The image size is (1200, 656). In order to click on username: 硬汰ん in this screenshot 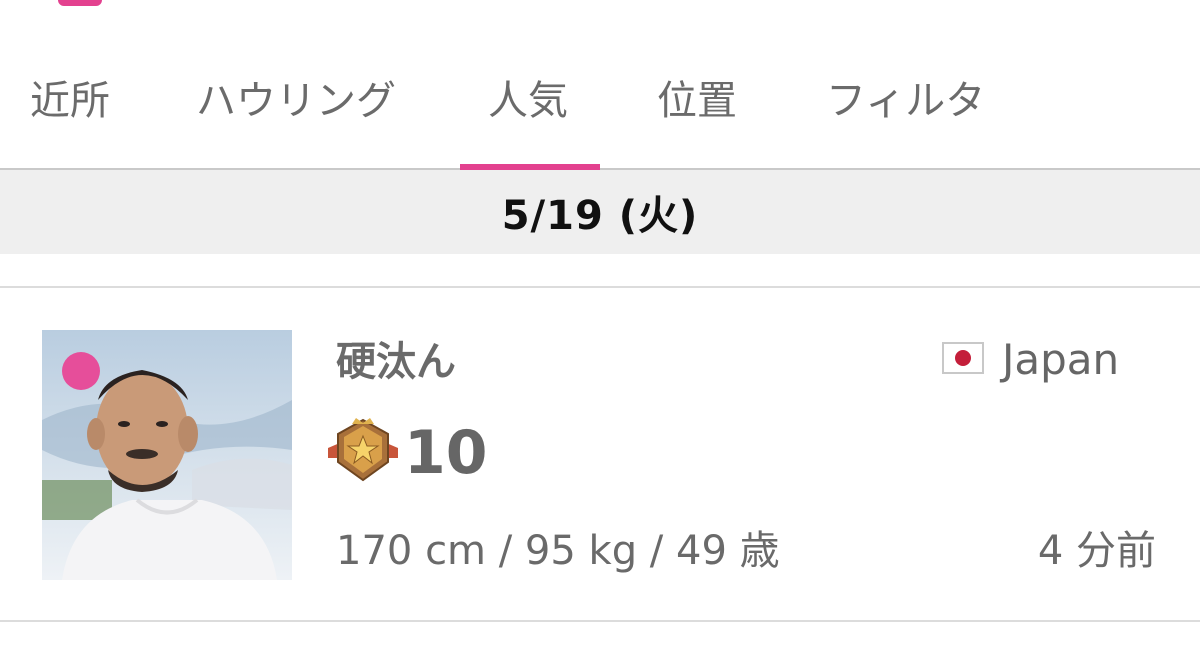, I will do `click(396, 362)`.